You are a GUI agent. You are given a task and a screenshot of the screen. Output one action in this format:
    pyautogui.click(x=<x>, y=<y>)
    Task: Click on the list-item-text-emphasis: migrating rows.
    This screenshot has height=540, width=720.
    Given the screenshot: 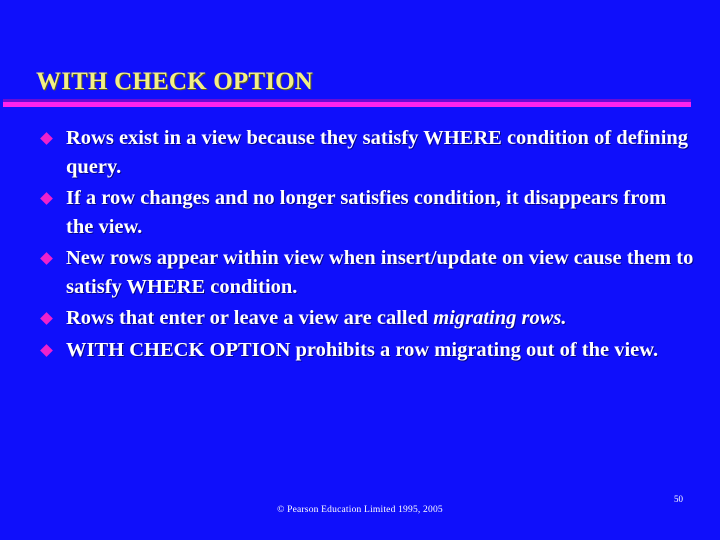 What is the action you would take?
    pyautogui.click(x=500, y=318)
    